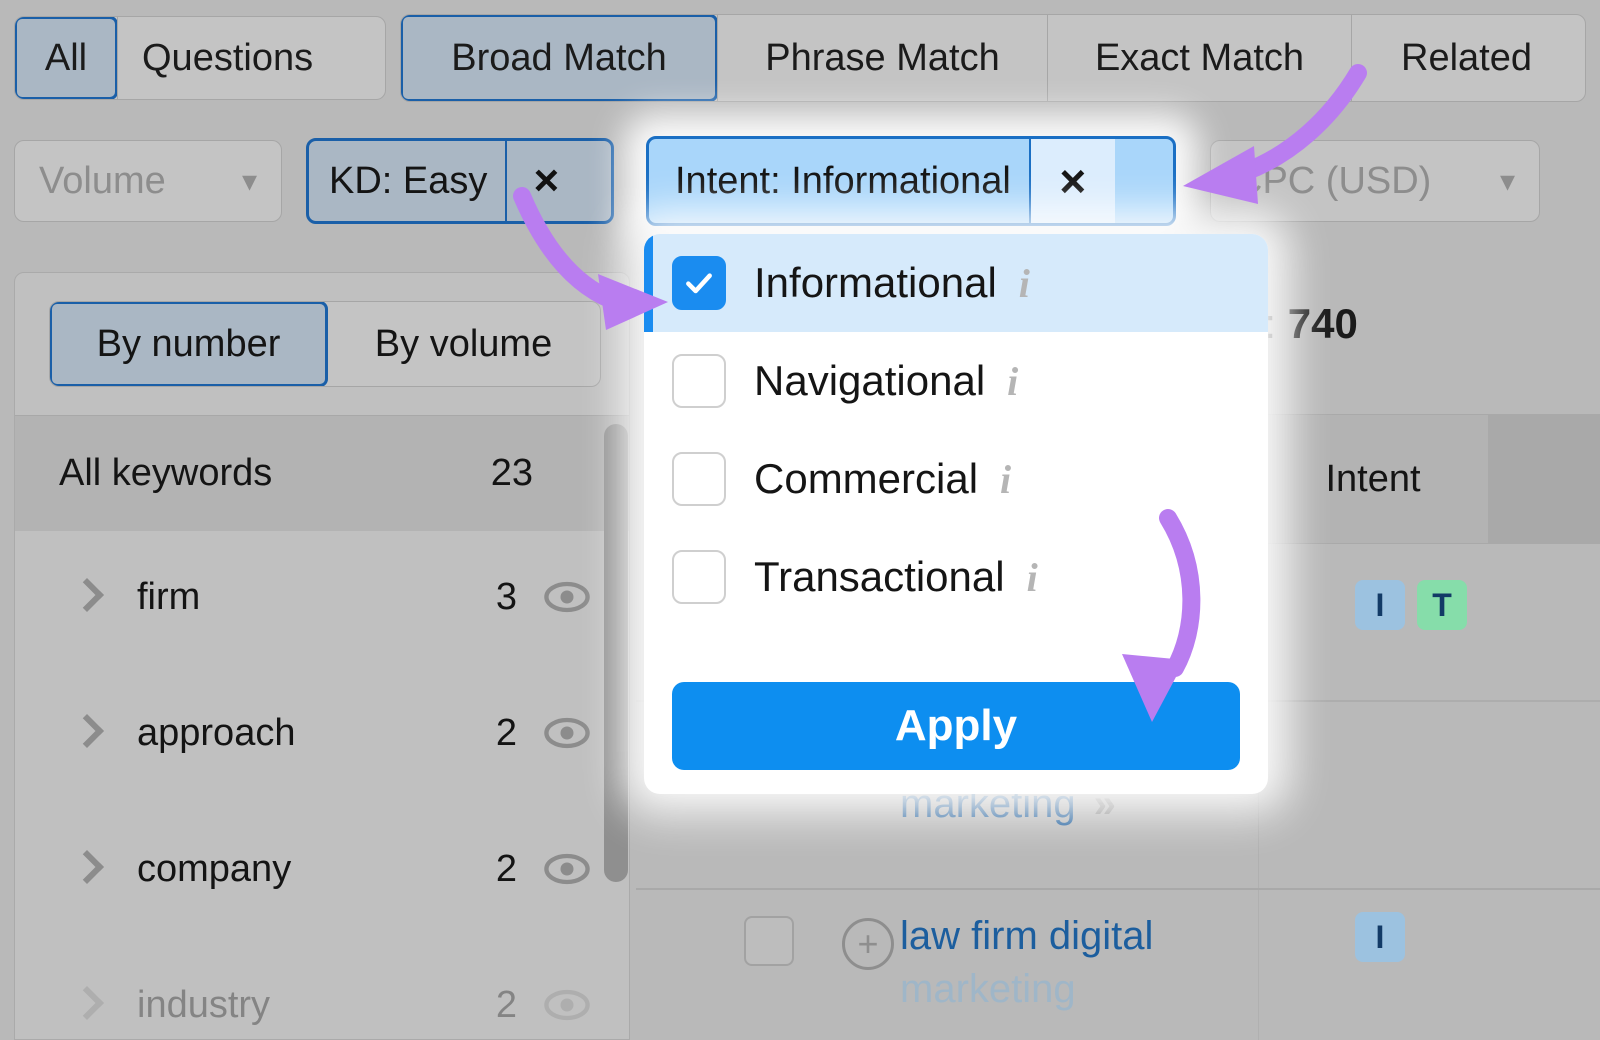 The image size is (1600, 1040). Describe the element at coordinates (956, 726) in the screenshot. I see `apply-button: Apply` at that location.